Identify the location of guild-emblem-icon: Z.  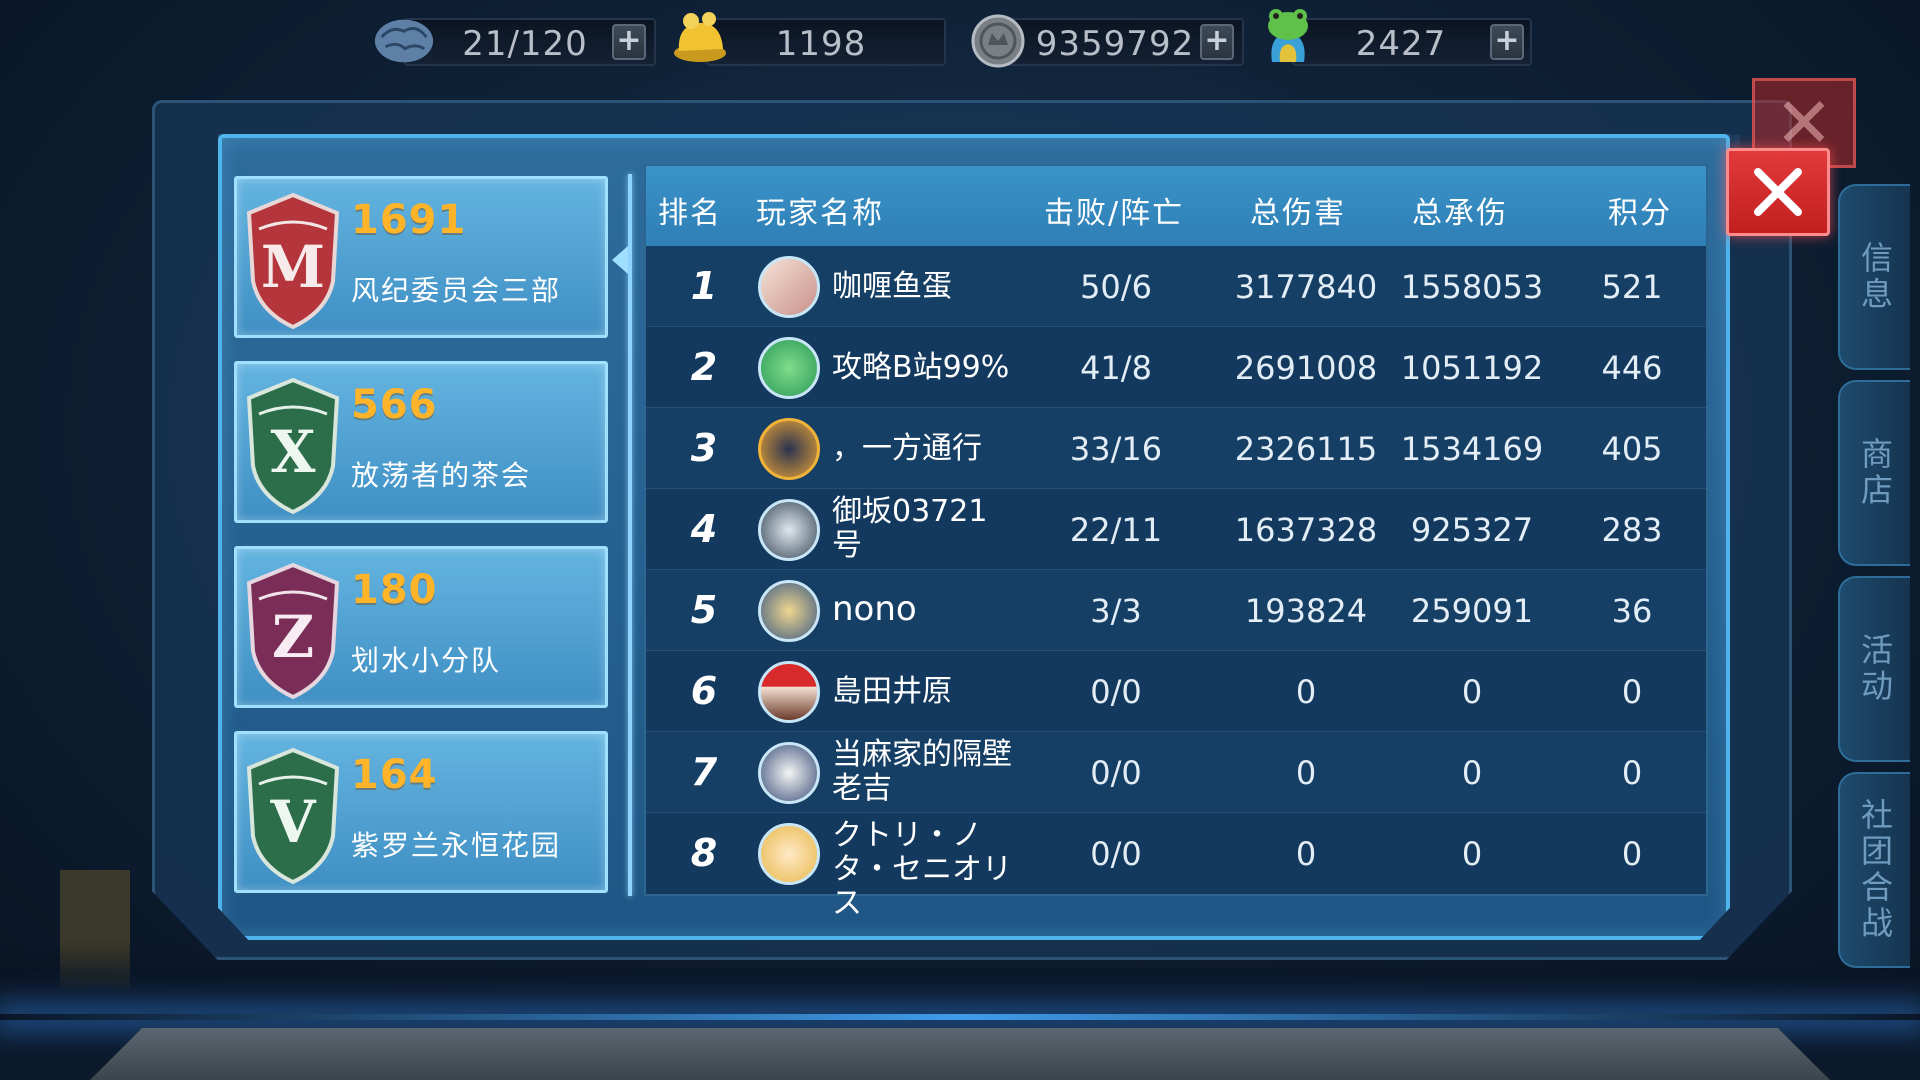
(293, 631).